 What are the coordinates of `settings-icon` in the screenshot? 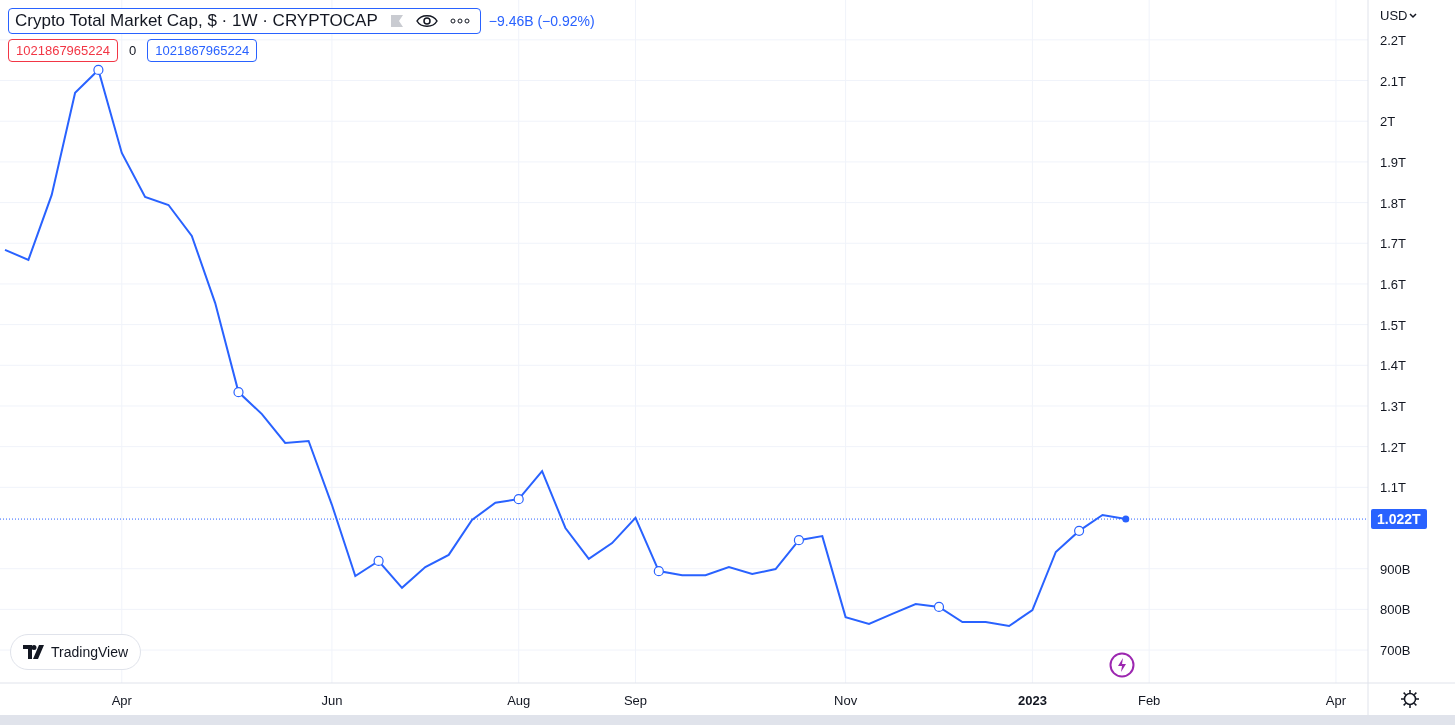 It's located at (1410, 699).